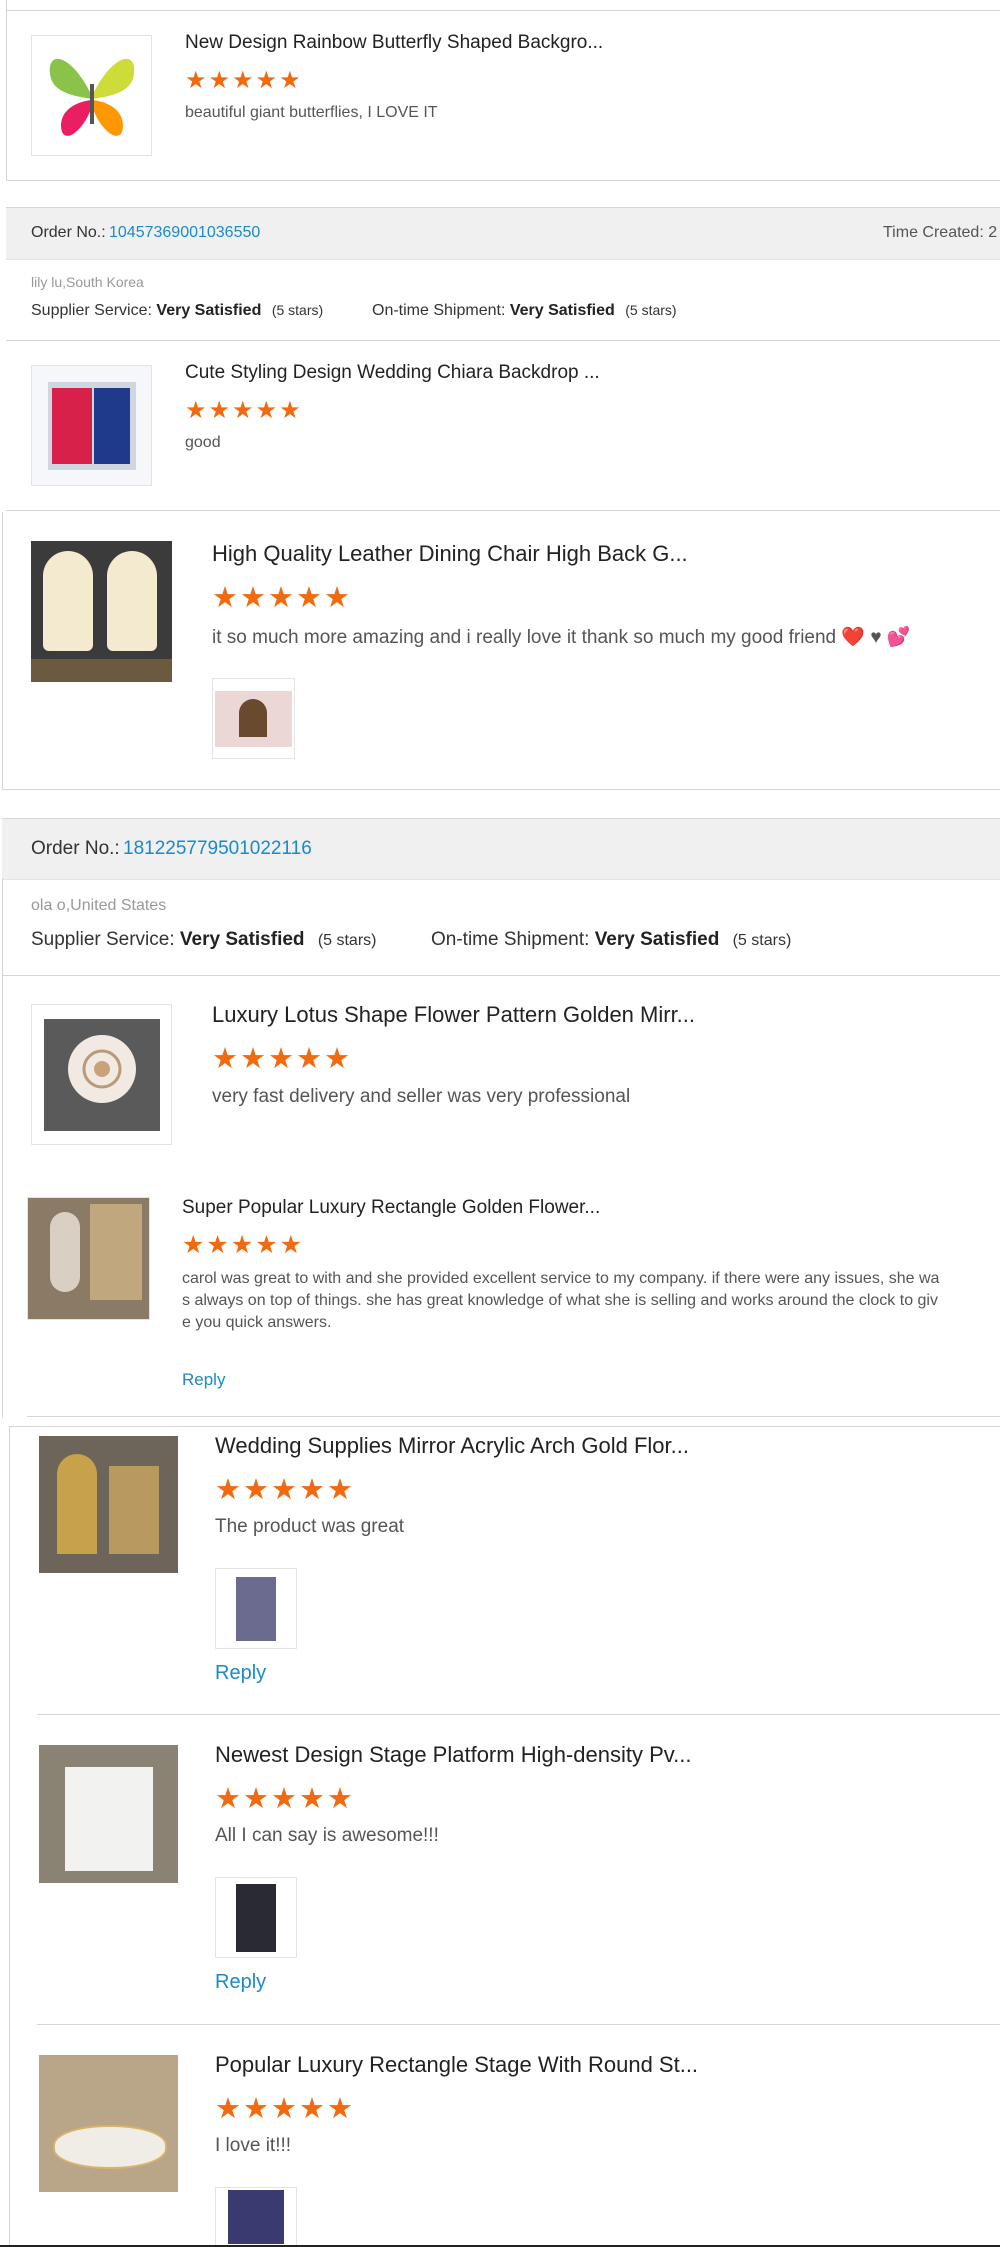 This screenshot has width=1000, height=2247. I want to click on order-number-link: 10457369001036550, so click(184, 233).